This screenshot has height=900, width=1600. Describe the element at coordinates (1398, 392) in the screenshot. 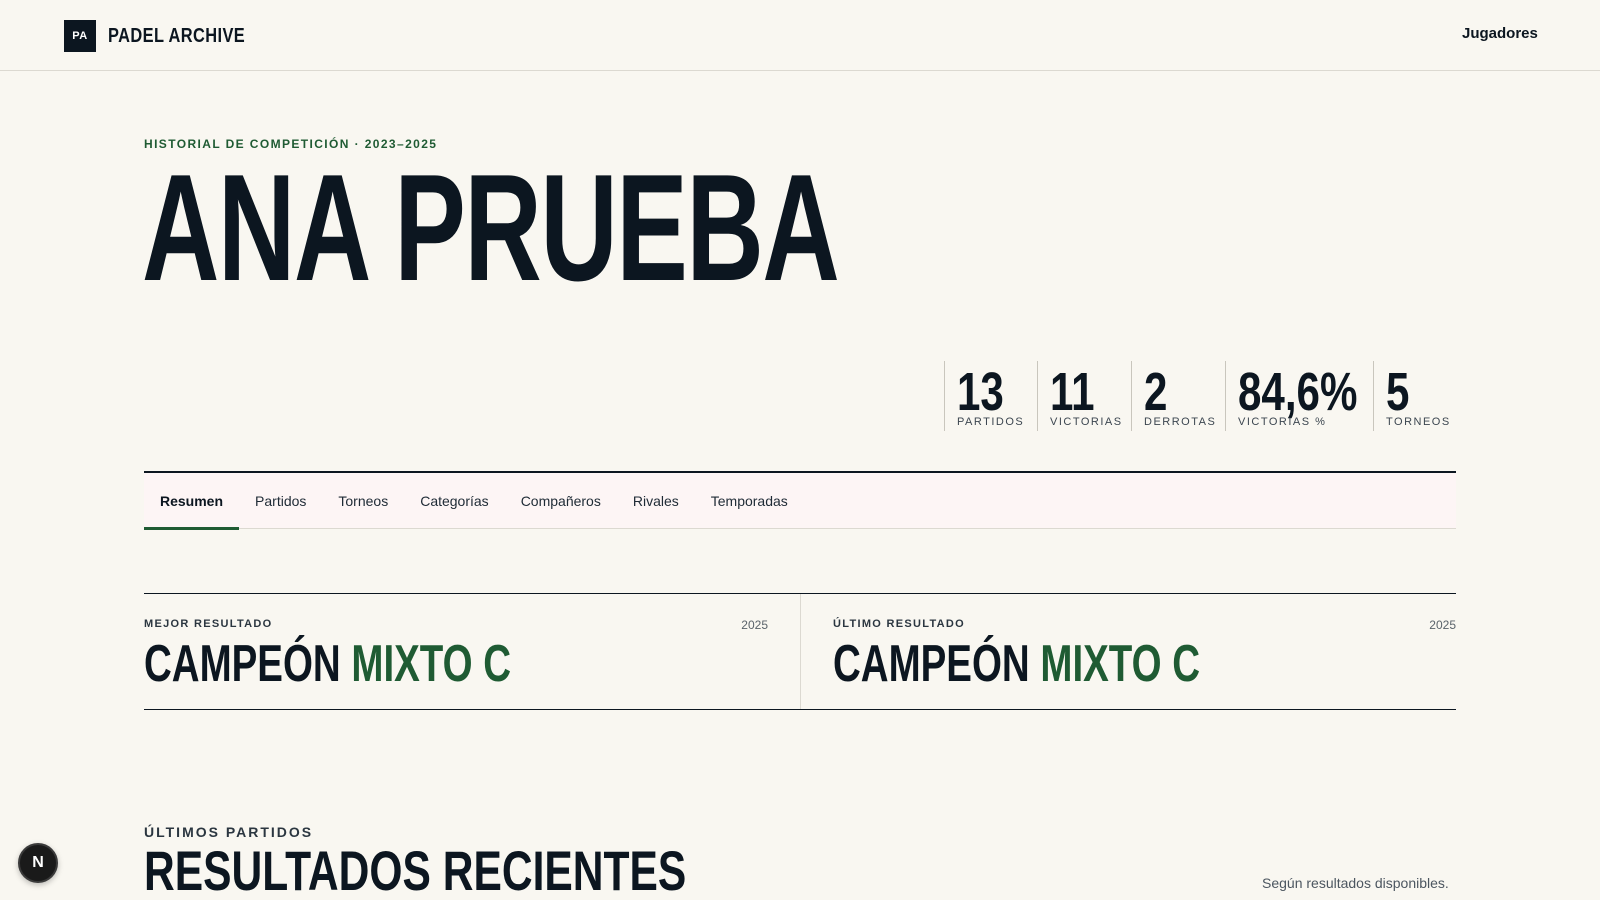

I see `stat-value: 5` at that location.